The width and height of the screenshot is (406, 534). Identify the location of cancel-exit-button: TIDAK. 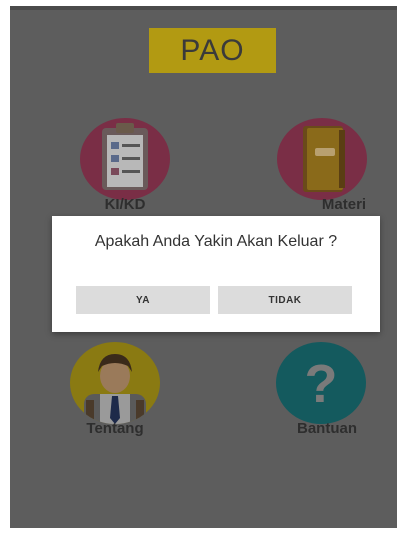
(285, 300).